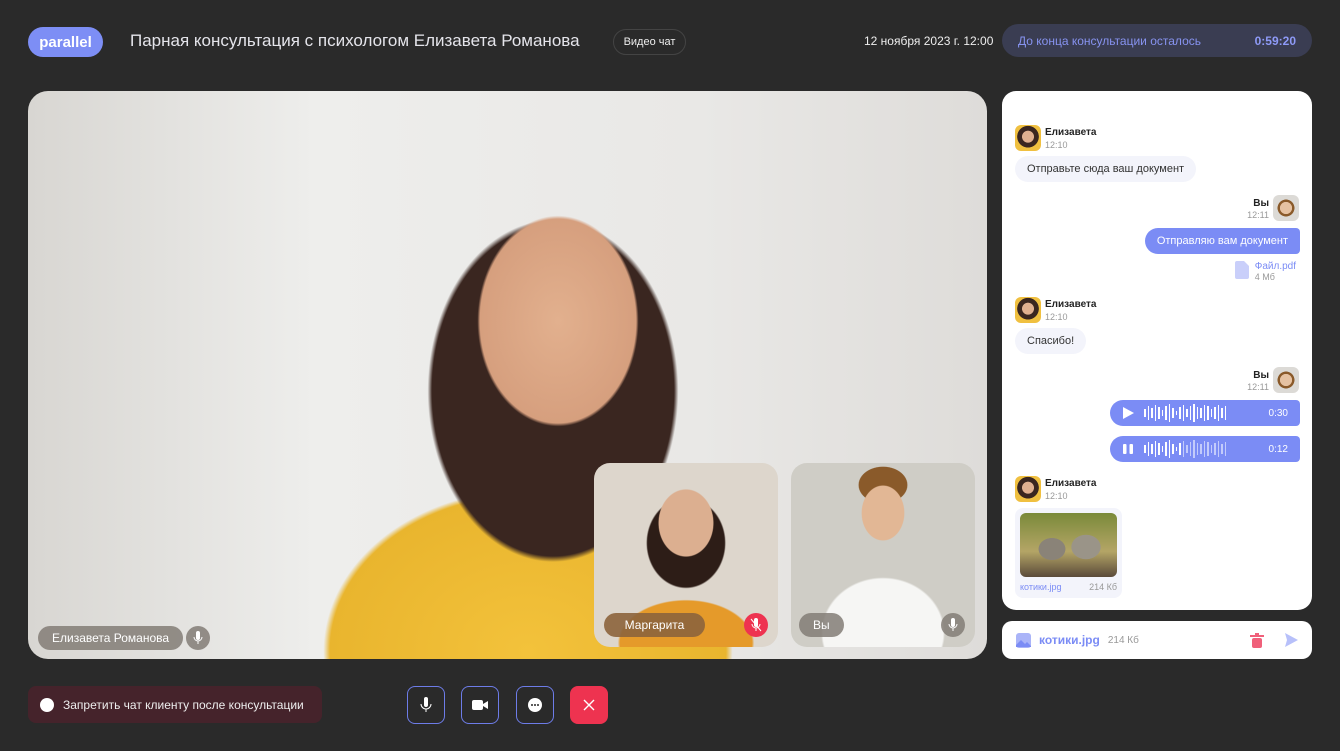 This screenshot has height=751, width=1340. I want to click on timer-value: 0:59:20, so click(1275, 40).